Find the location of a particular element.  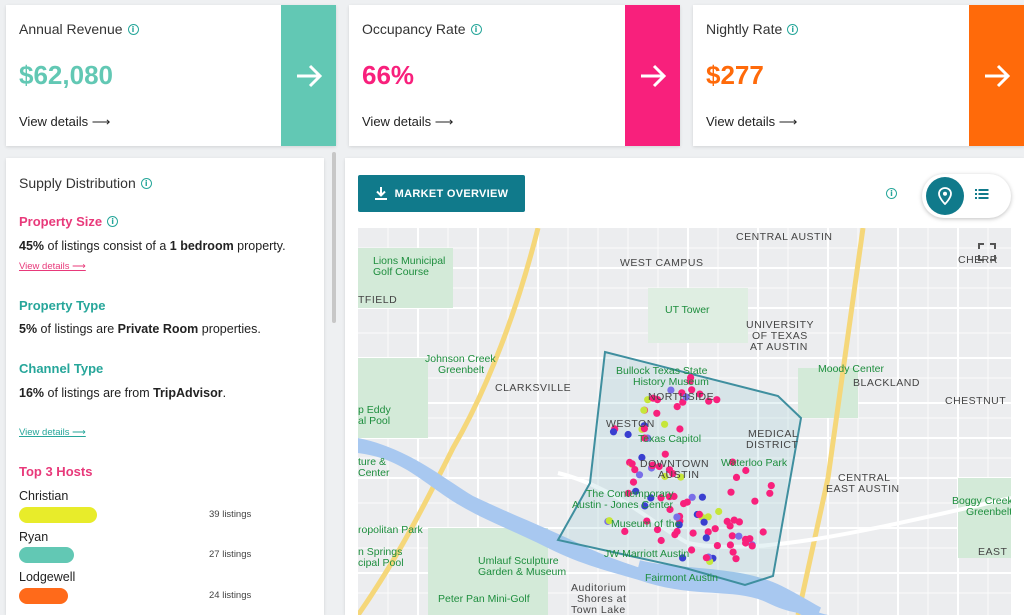

fullscreen-button is located at coordinates (987, 252).